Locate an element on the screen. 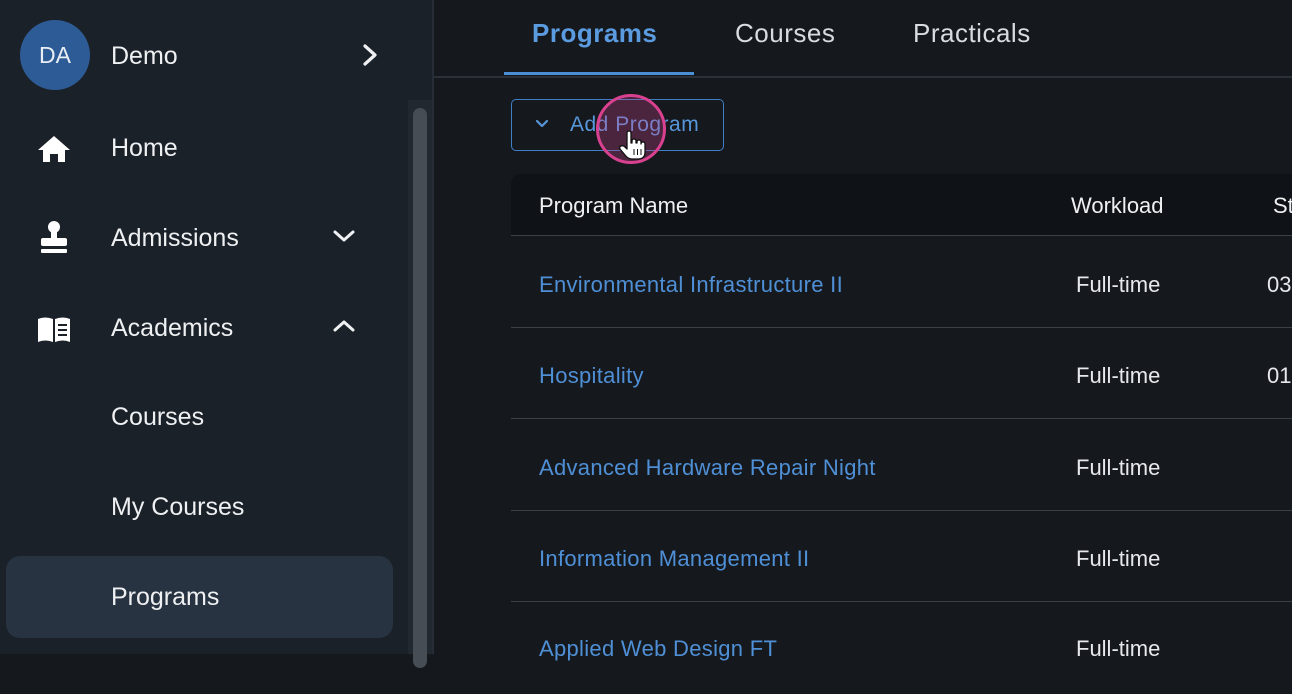 The width and height of the screenshot is (1292, 694). start-cell: 01 is located at coordinates (1279, 375).